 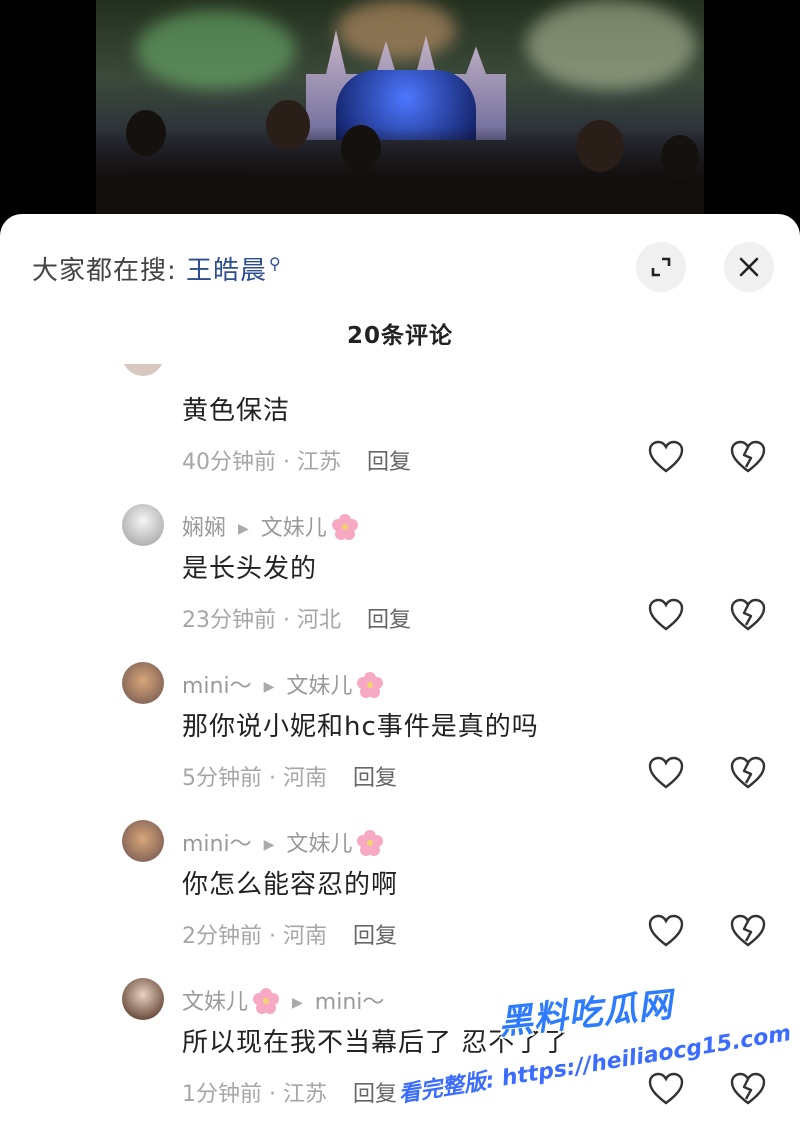 I want to click on comment-count-title: 20条评论, so click(x=399, y=336).